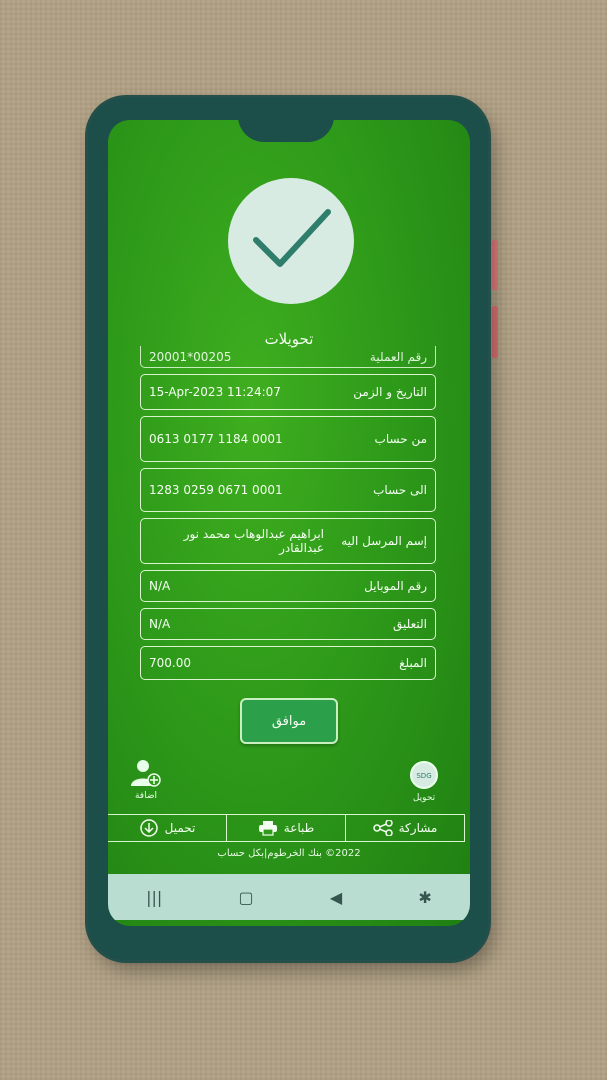 This screenshot has height=1080, width=607. I want to click on svg-text: SDG, so click(423, 776).